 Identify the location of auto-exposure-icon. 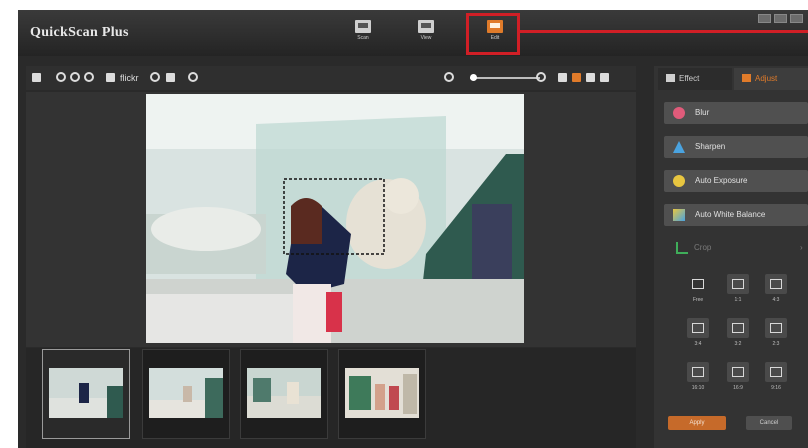
(679, 181).